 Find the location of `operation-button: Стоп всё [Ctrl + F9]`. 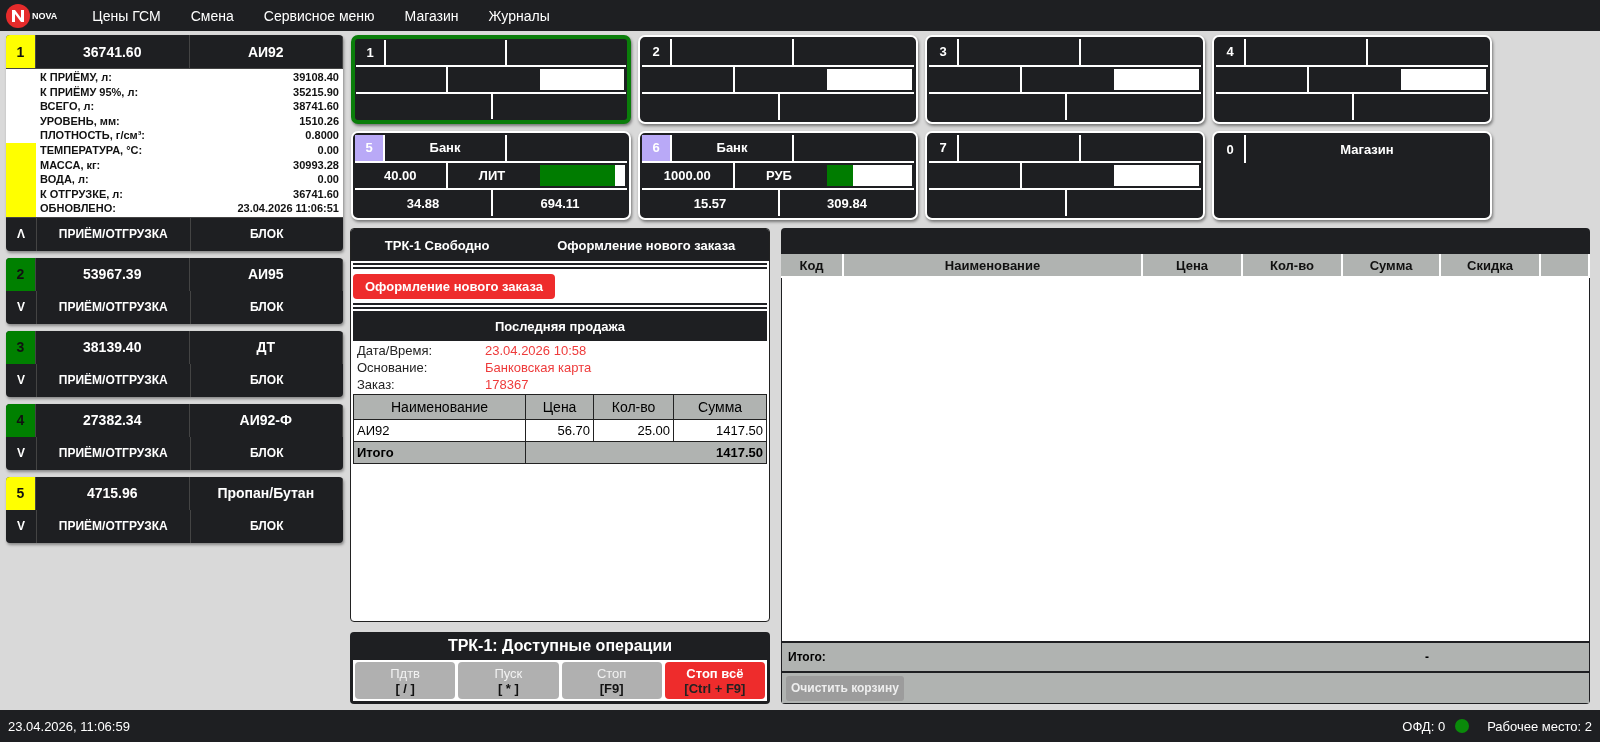

operation-button: Стоп всё [Ctrl + F9] is located at coordinates (714, 680).